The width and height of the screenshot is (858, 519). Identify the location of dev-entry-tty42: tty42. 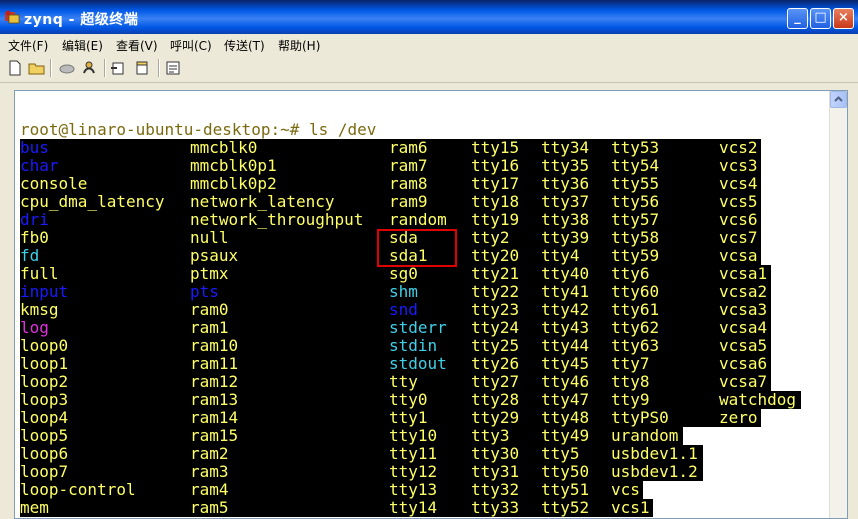
(565, 309).